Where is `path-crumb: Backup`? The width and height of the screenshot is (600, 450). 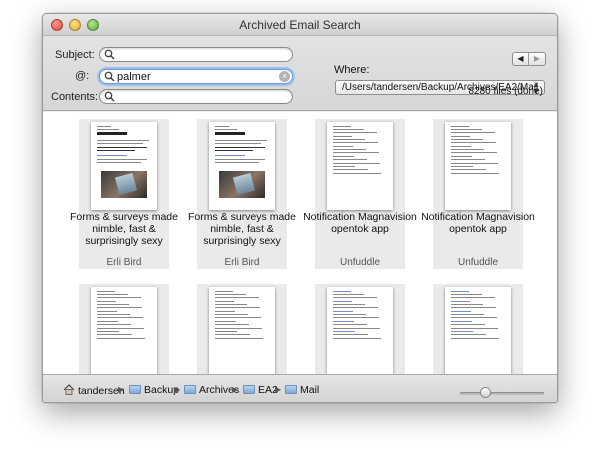 path-crumb: Backup is located at coordinates (154, 391).